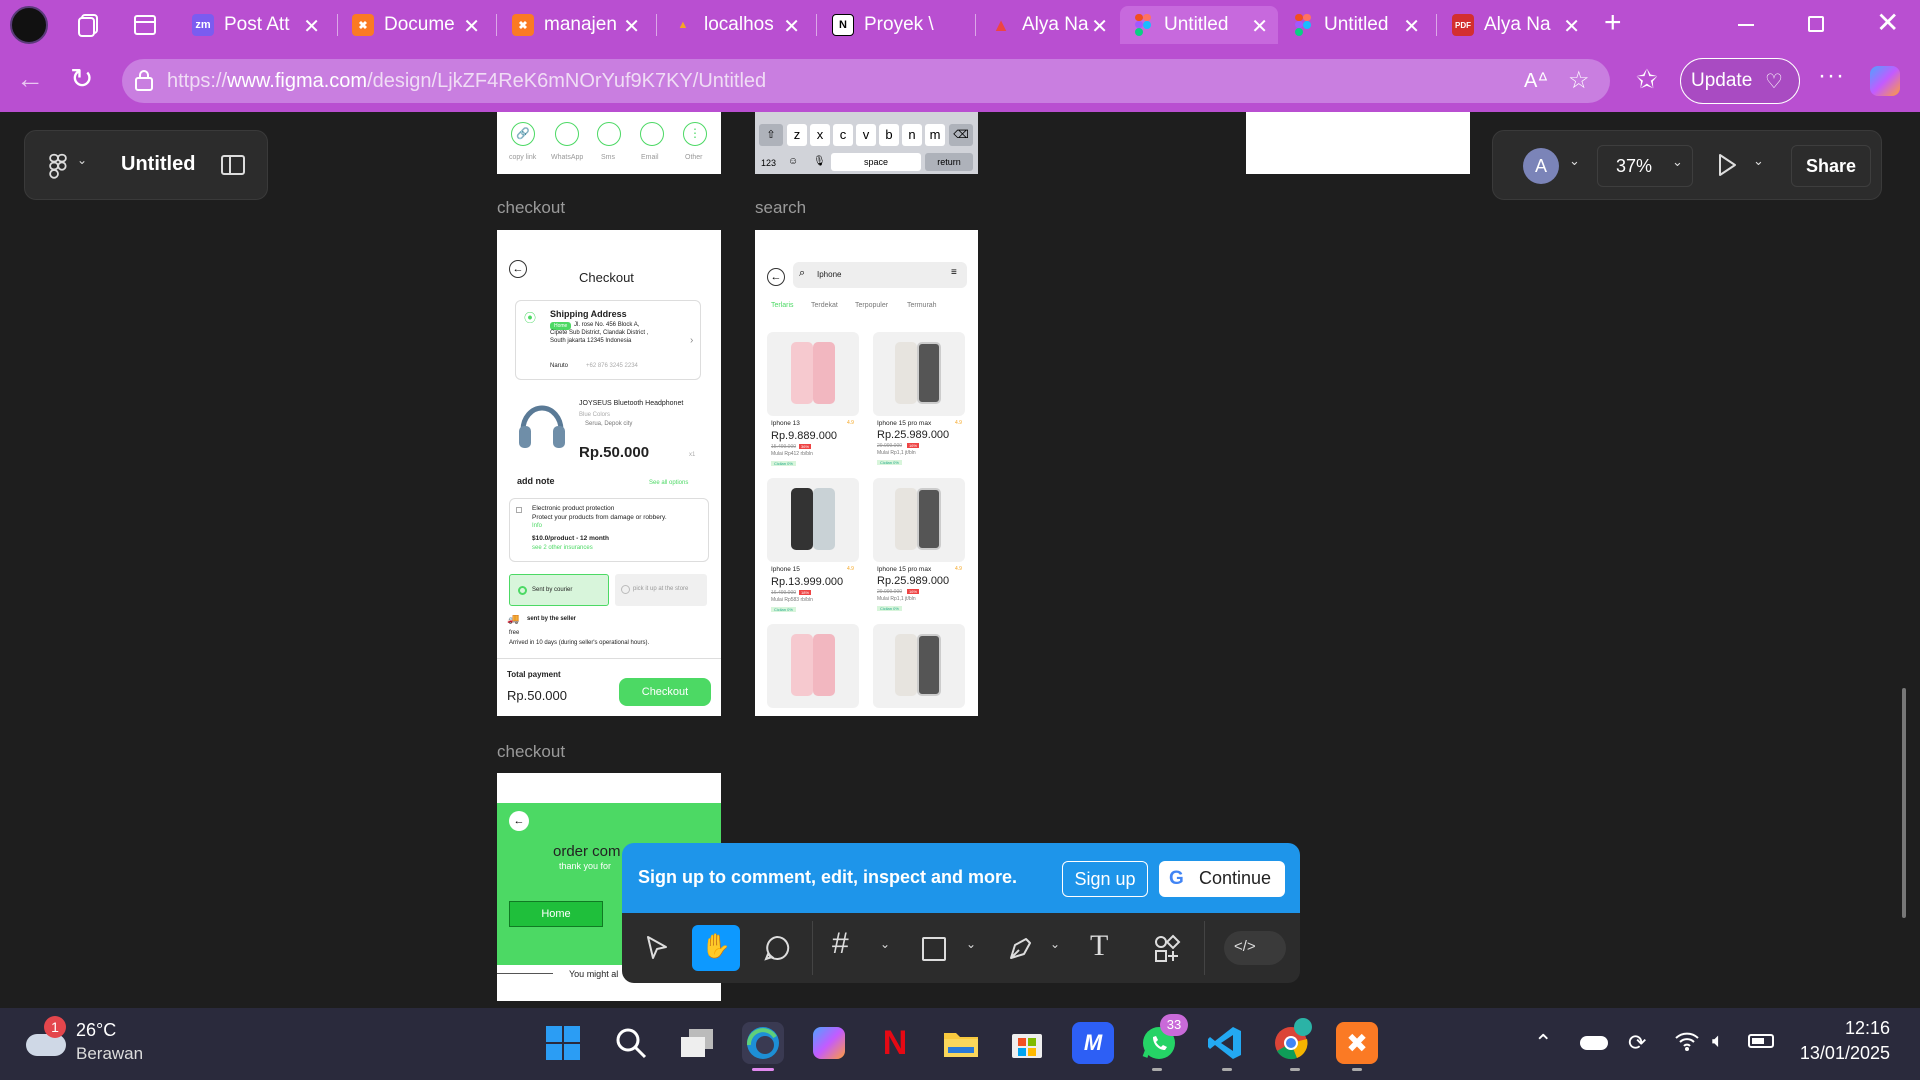  What do you see at coordinates (158, 164) in the screenshot?
I see `file-name: Untitled` at bounding box center [158, 164].